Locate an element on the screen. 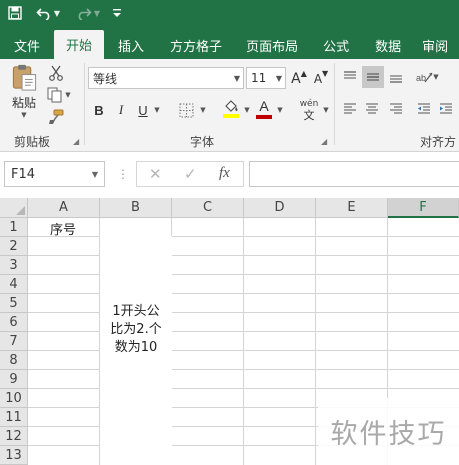 Image resolution: width=459 pixels, height=465 pixels. bold-button: B is located at coordinates (99, 110).